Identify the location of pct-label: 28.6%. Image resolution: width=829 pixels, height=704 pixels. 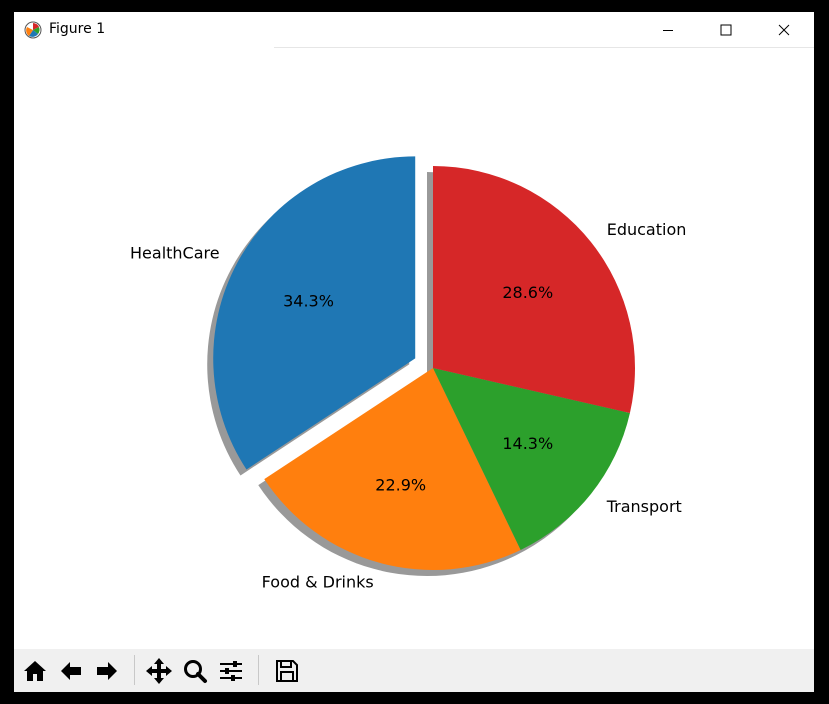
(527, 292).